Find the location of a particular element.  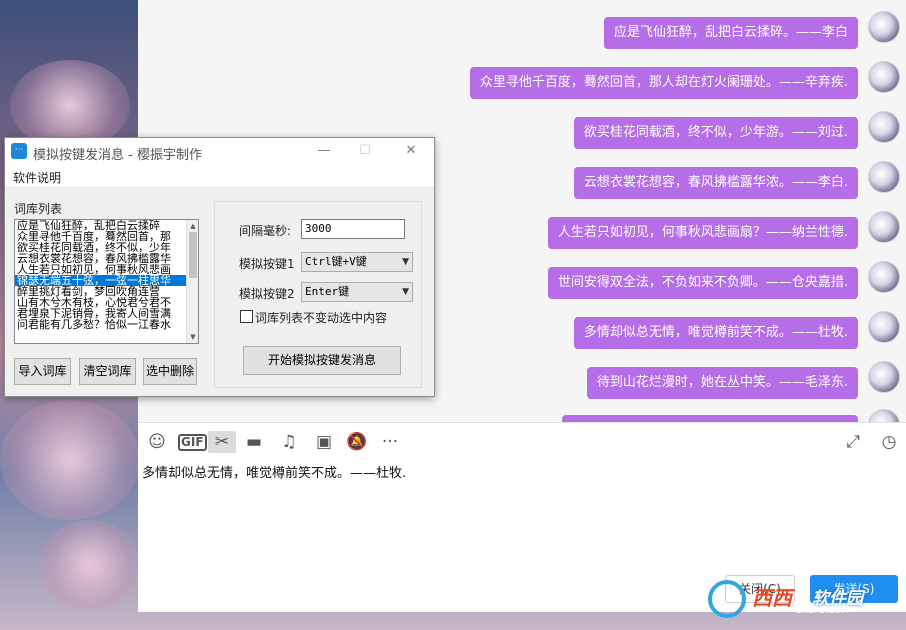

maximize-button: ☐ is located at coordinates (365, 150).